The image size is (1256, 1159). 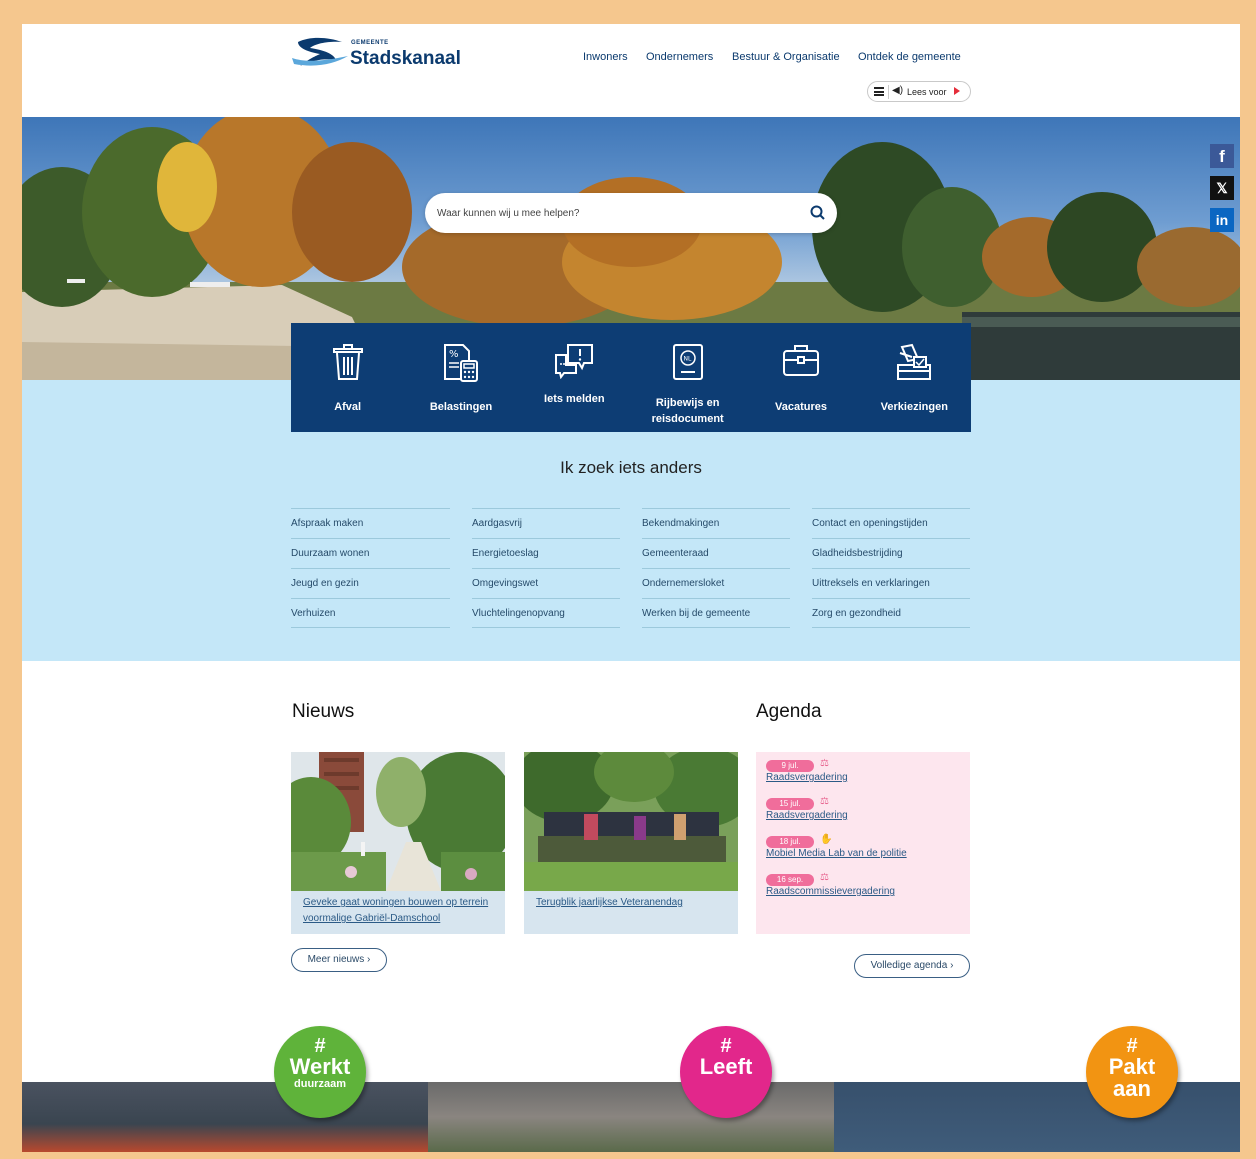 I want to click on link-afspraak-maken: Afspraak maken, so click(x=370, y=523).